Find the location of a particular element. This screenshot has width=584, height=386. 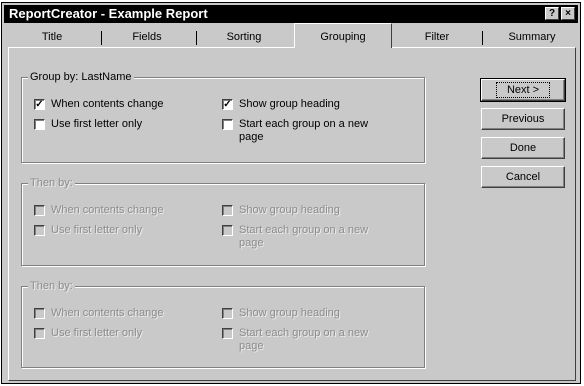

tab-grouping: Grouping is located at coordinates (343, 35).